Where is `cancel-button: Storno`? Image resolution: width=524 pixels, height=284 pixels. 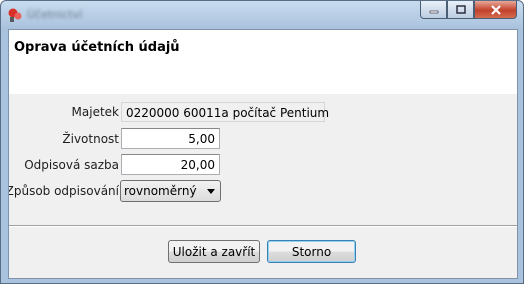
cancel-button: Storno is located at coordinates (311, 251).